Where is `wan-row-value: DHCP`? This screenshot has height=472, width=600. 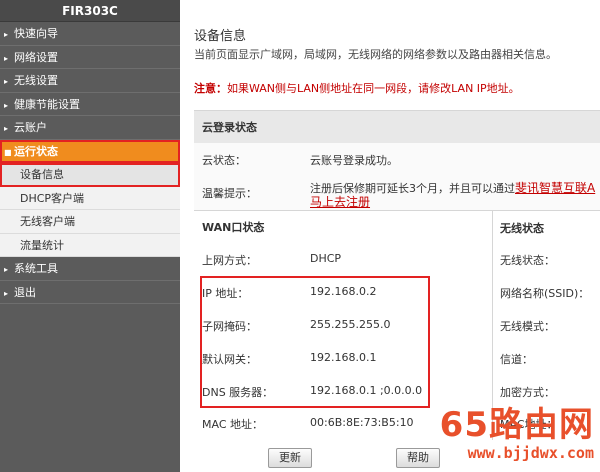 wan-row-value: DHCP is located at coordinates (326, 258).